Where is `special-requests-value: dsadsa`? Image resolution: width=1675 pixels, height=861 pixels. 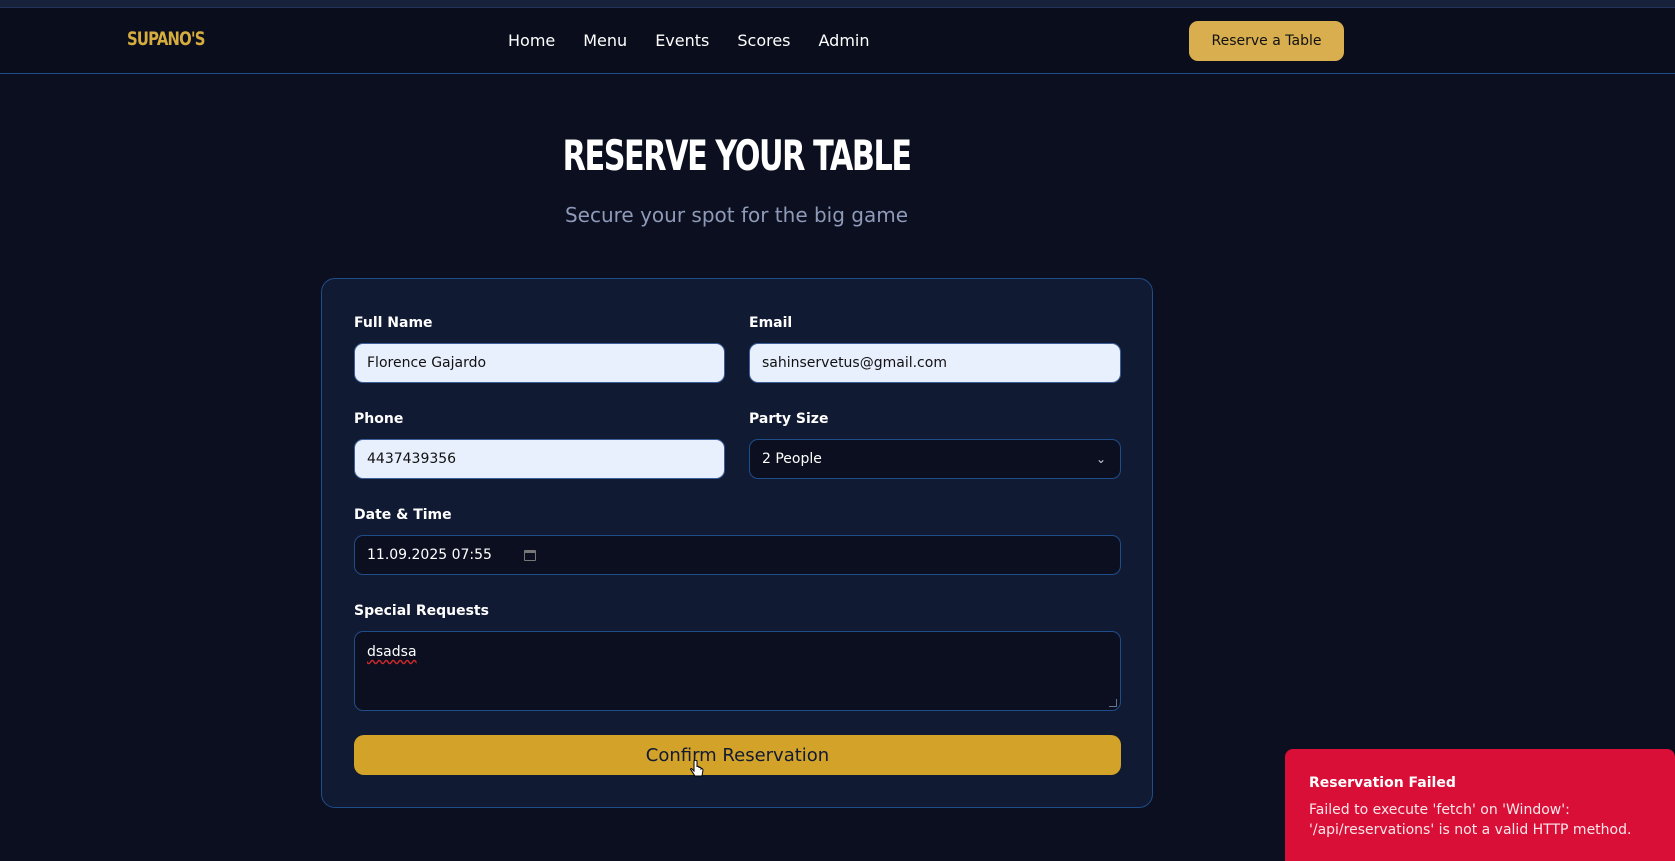
special-requests-value: dsadsa is located at coordinates (392, 652).